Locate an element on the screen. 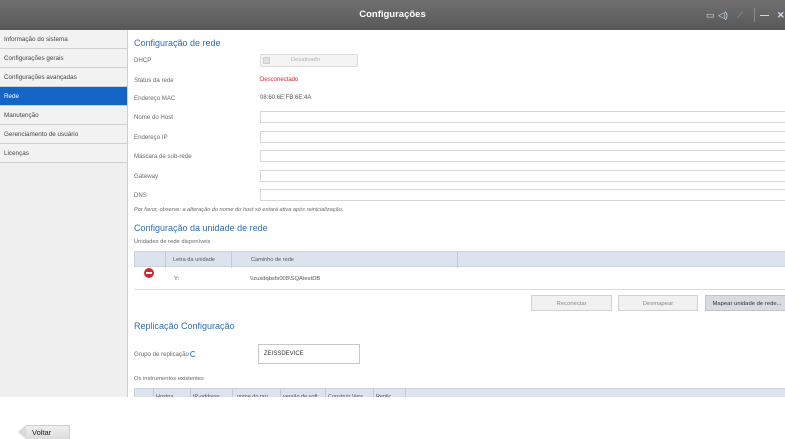  wrench-icon: ⟋ is located at coordinates (740, 15).